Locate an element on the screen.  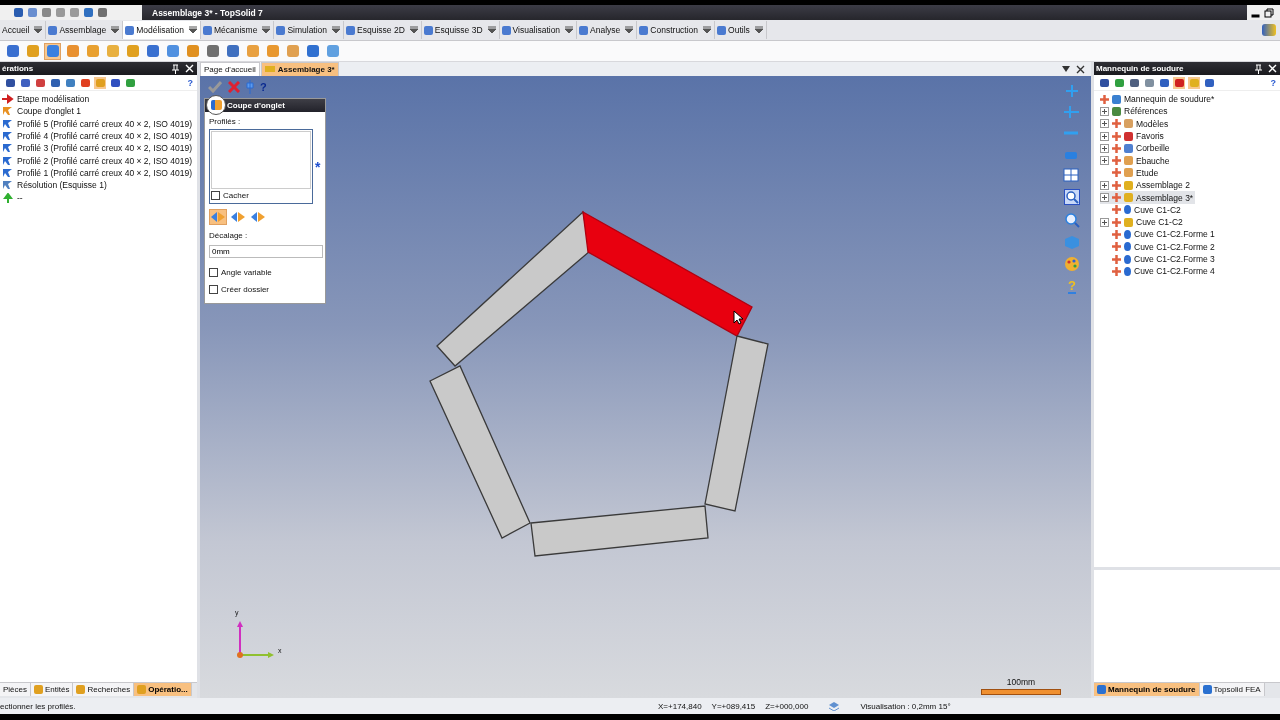
checkmark-icon is located at coordinates (215, 87).